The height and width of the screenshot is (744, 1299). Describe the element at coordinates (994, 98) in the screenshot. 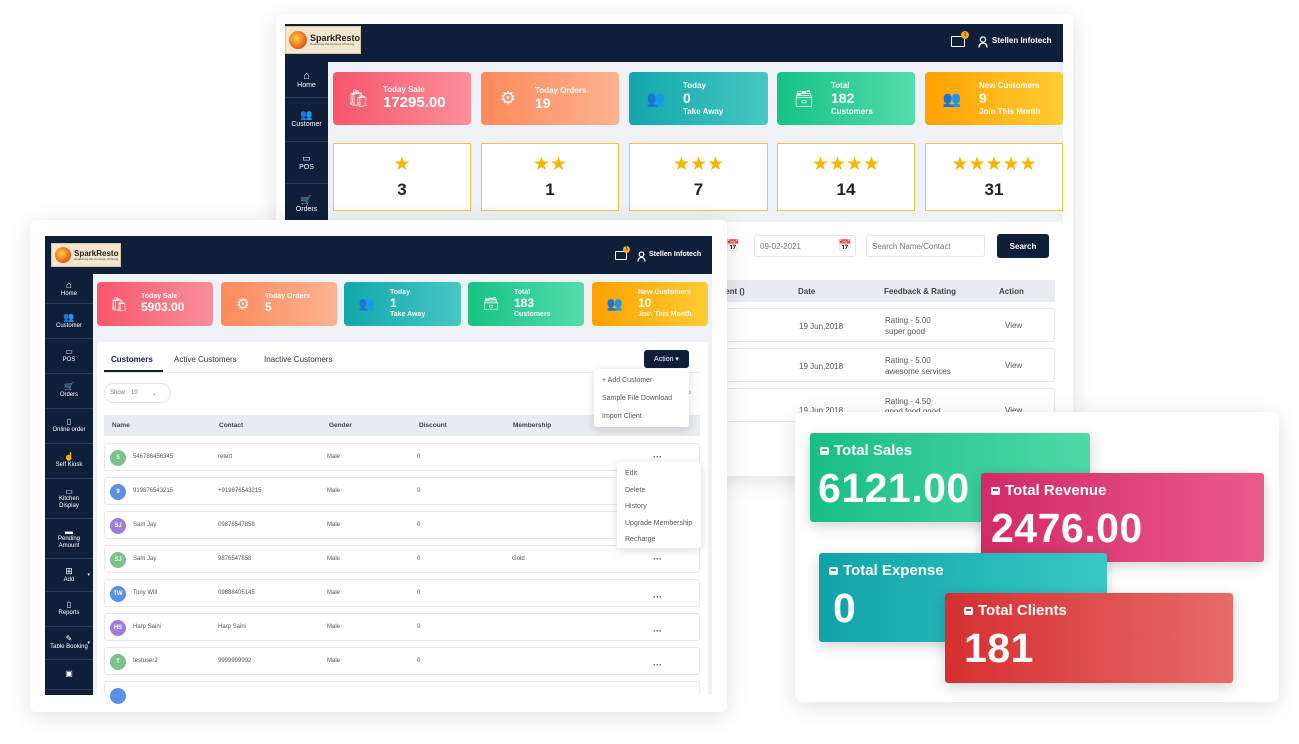

I see `stat-new-customers: 👥 New Customers 9 Join This Month` at that location.